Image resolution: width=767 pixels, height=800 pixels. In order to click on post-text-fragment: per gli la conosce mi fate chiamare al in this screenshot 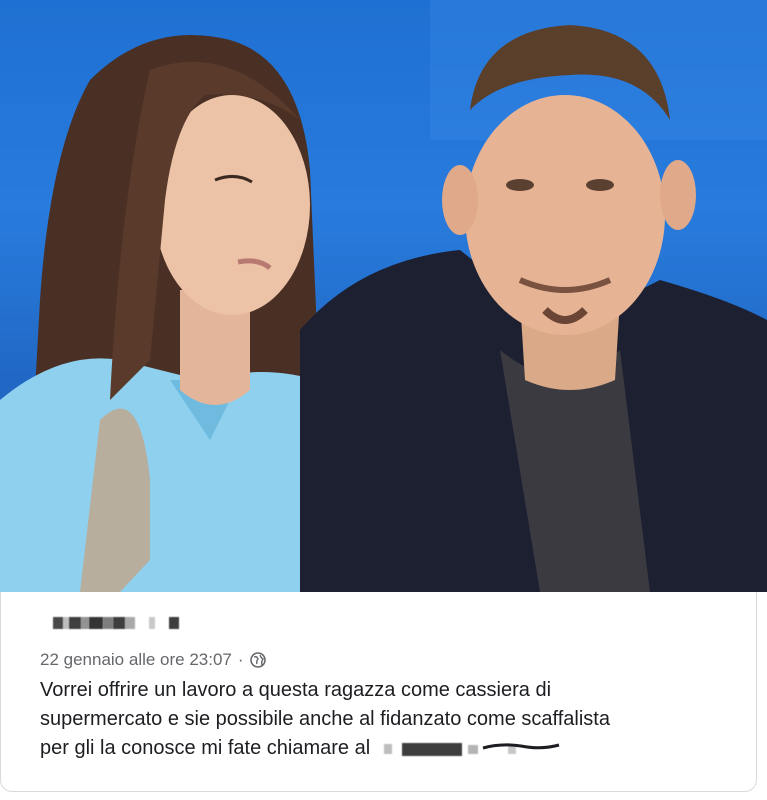, I will do `click(205, 748)`.